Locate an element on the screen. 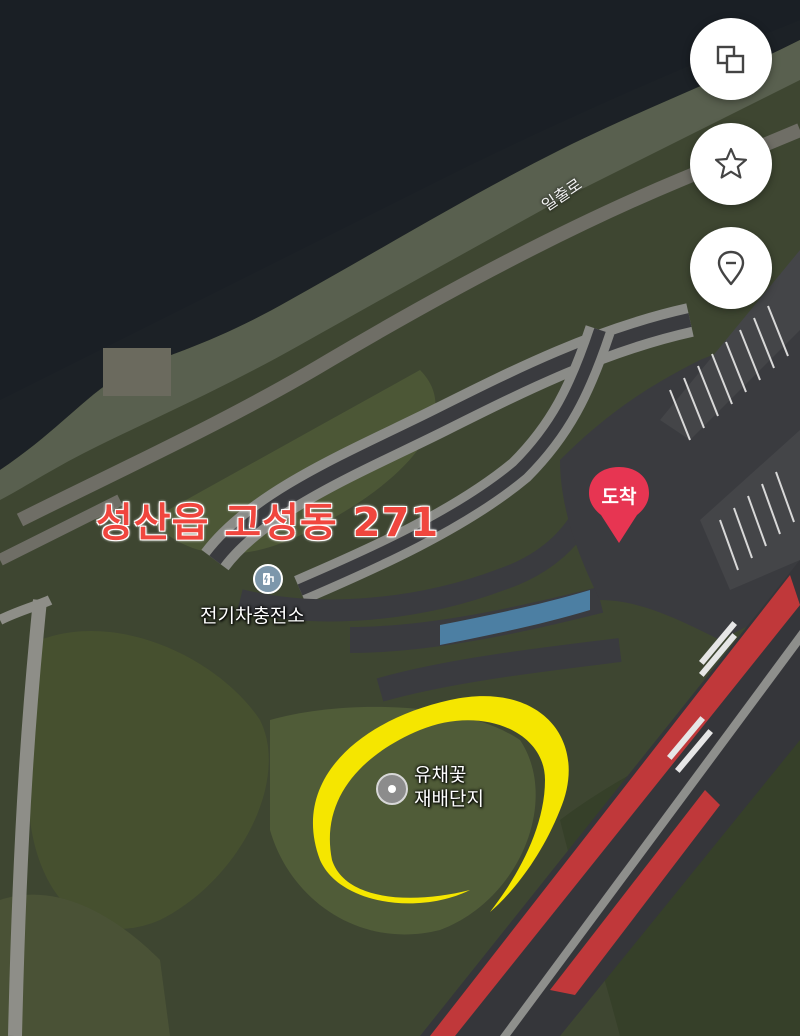 The image size is (800, 1036). location-pin-icon is located at coordinates (731, 268).